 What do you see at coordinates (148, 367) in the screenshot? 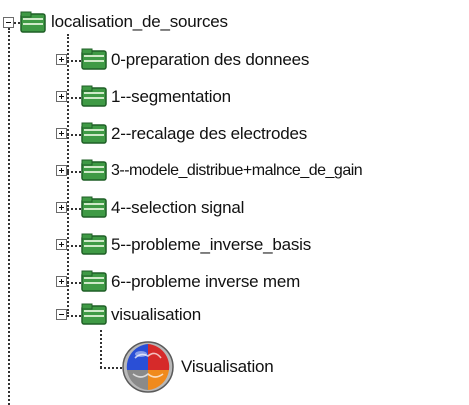
I see `brain-visualisation-icon` at bounding box center [148, 367].